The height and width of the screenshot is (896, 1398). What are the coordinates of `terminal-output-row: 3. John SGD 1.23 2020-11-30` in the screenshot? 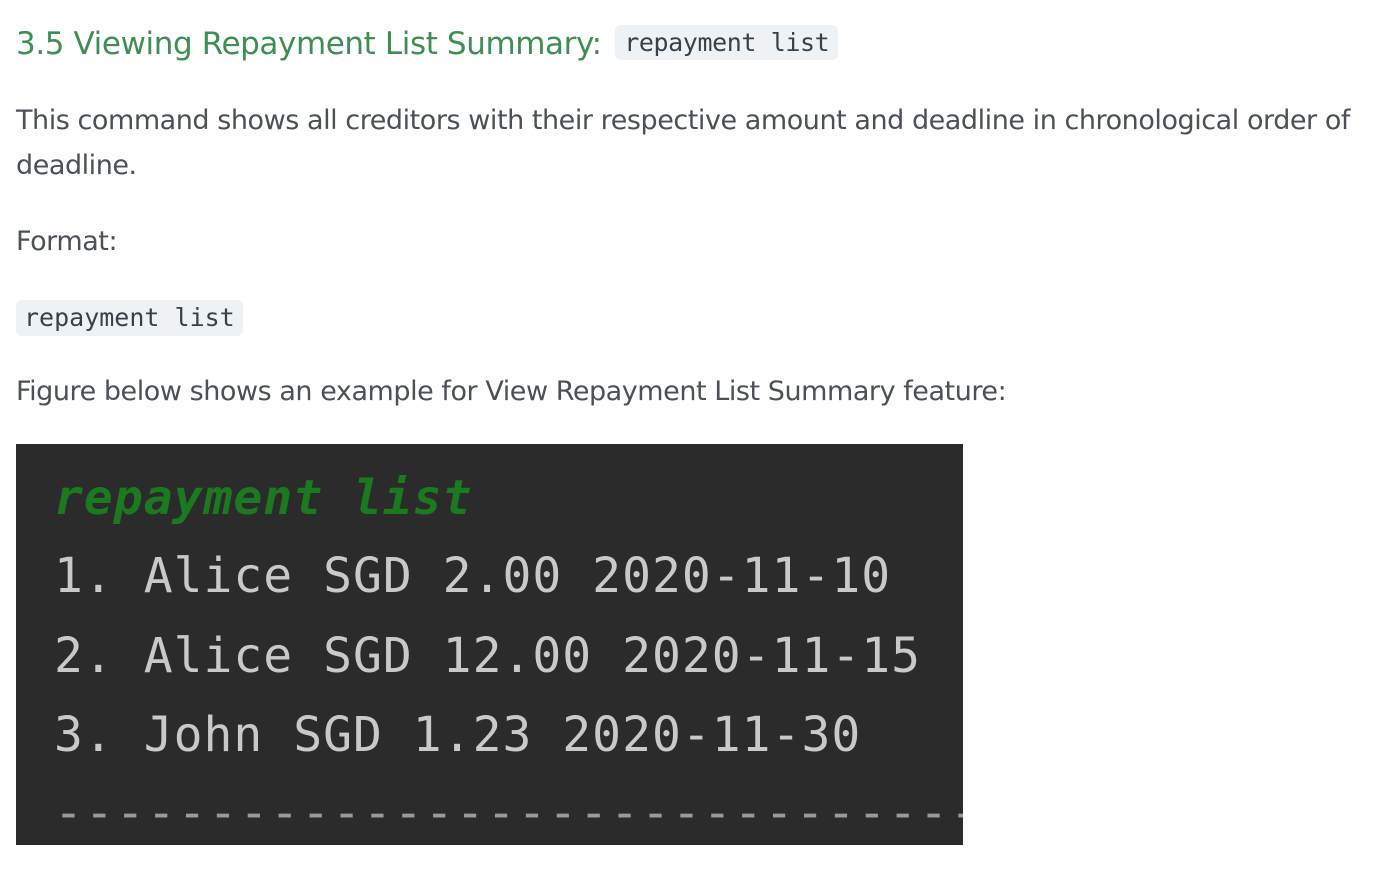 It's located at (458, 735).